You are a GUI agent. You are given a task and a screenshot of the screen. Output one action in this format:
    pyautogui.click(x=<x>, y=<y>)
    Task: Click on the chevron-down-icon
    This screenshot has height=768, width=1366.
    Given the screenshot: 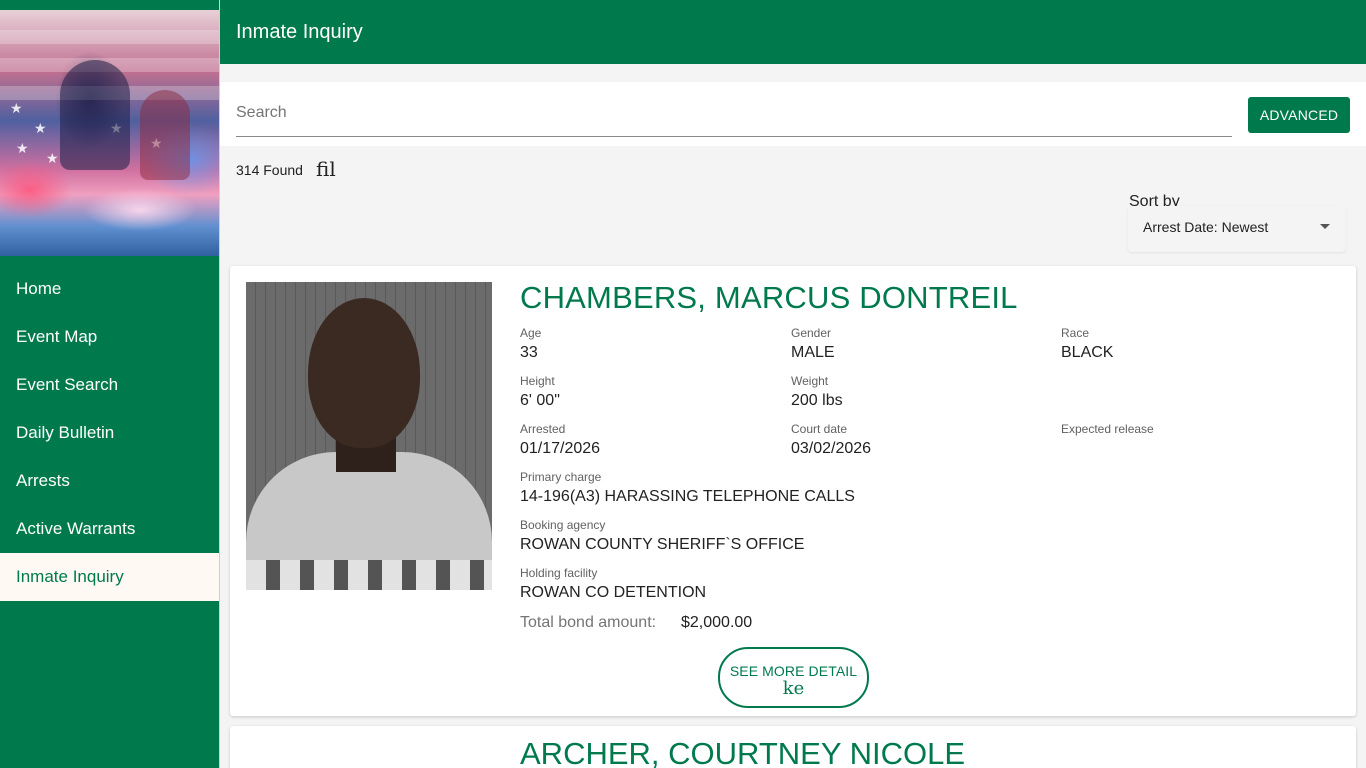 What is the action you would take?
    pyautogui.click(x=1325, y=226)
    